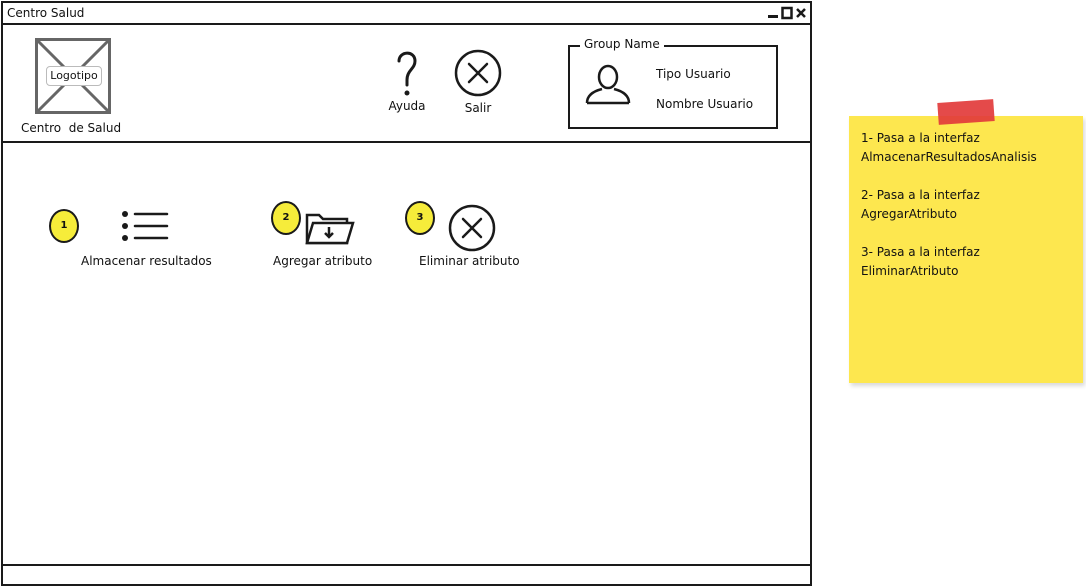 The width and height of the screenshot is (1086, 588). What do you see at coordinates (673, 83) in the screenshot?
I see `user-group-box: Group Name Tipo Usuario Nombre Usuario` at bounding box center [673, 83].